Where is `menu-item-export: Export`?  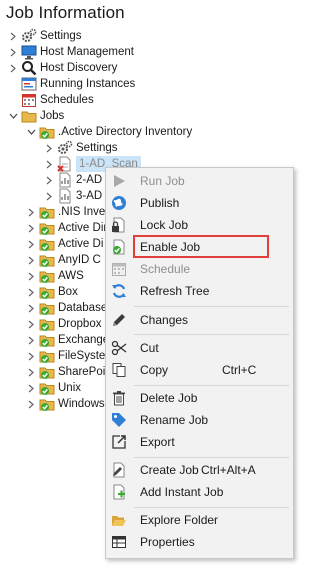 menu-item-export: Export is located at coordinates (199, 442).